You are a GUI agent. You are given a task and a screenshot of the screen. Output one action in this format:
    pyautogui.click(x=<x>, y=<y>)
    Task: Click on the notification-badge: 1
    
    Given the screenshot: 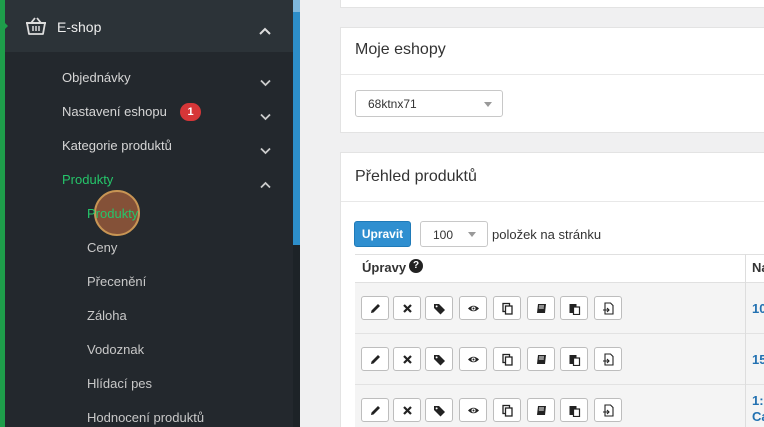 What is the action you would take?
    pyautogui.click(x=190, y=112)
    